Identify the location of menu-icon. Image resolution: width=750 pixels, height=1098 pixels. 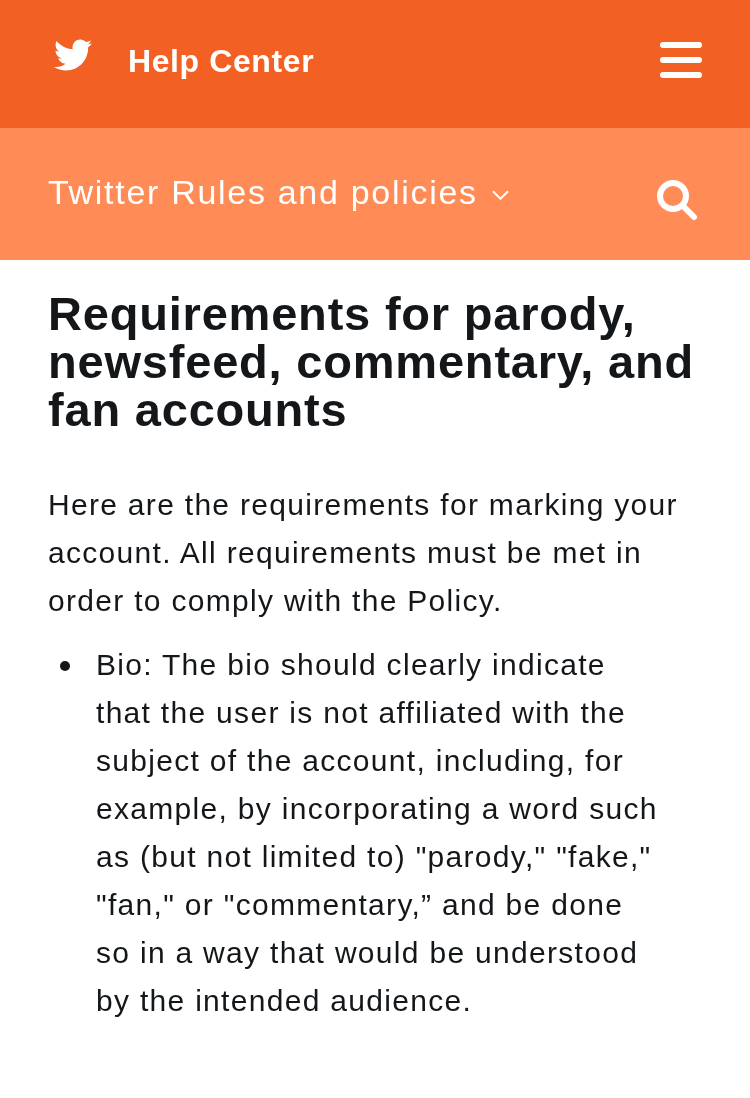
(681, 60).